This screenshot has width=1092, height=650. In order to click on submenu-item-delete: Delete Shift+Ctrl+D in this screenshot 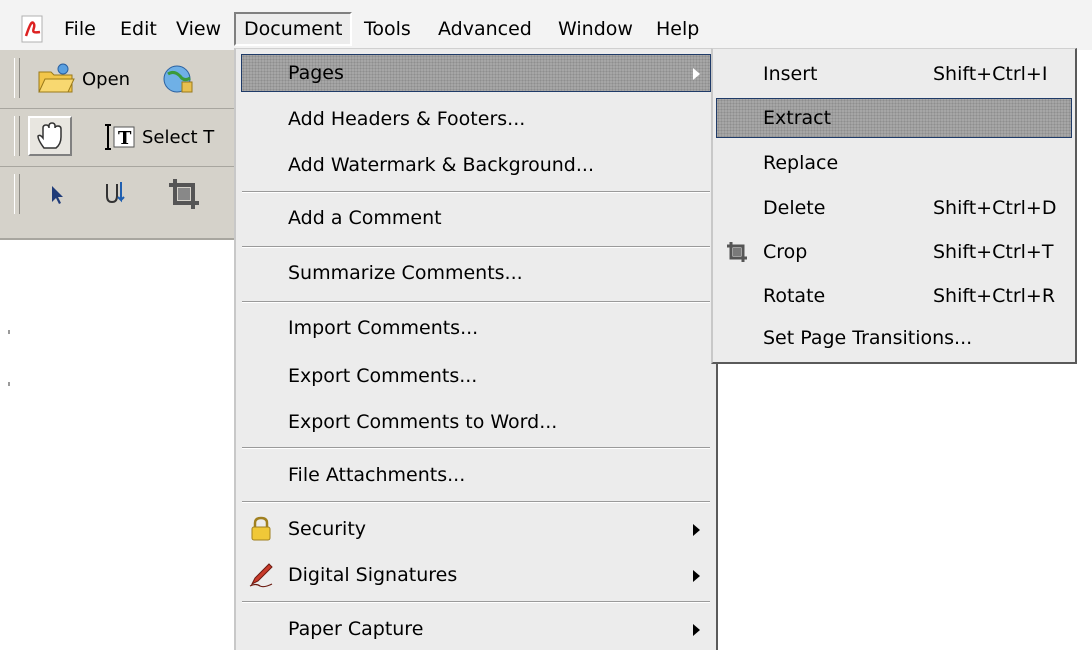, I will do `click(894, 208)`.